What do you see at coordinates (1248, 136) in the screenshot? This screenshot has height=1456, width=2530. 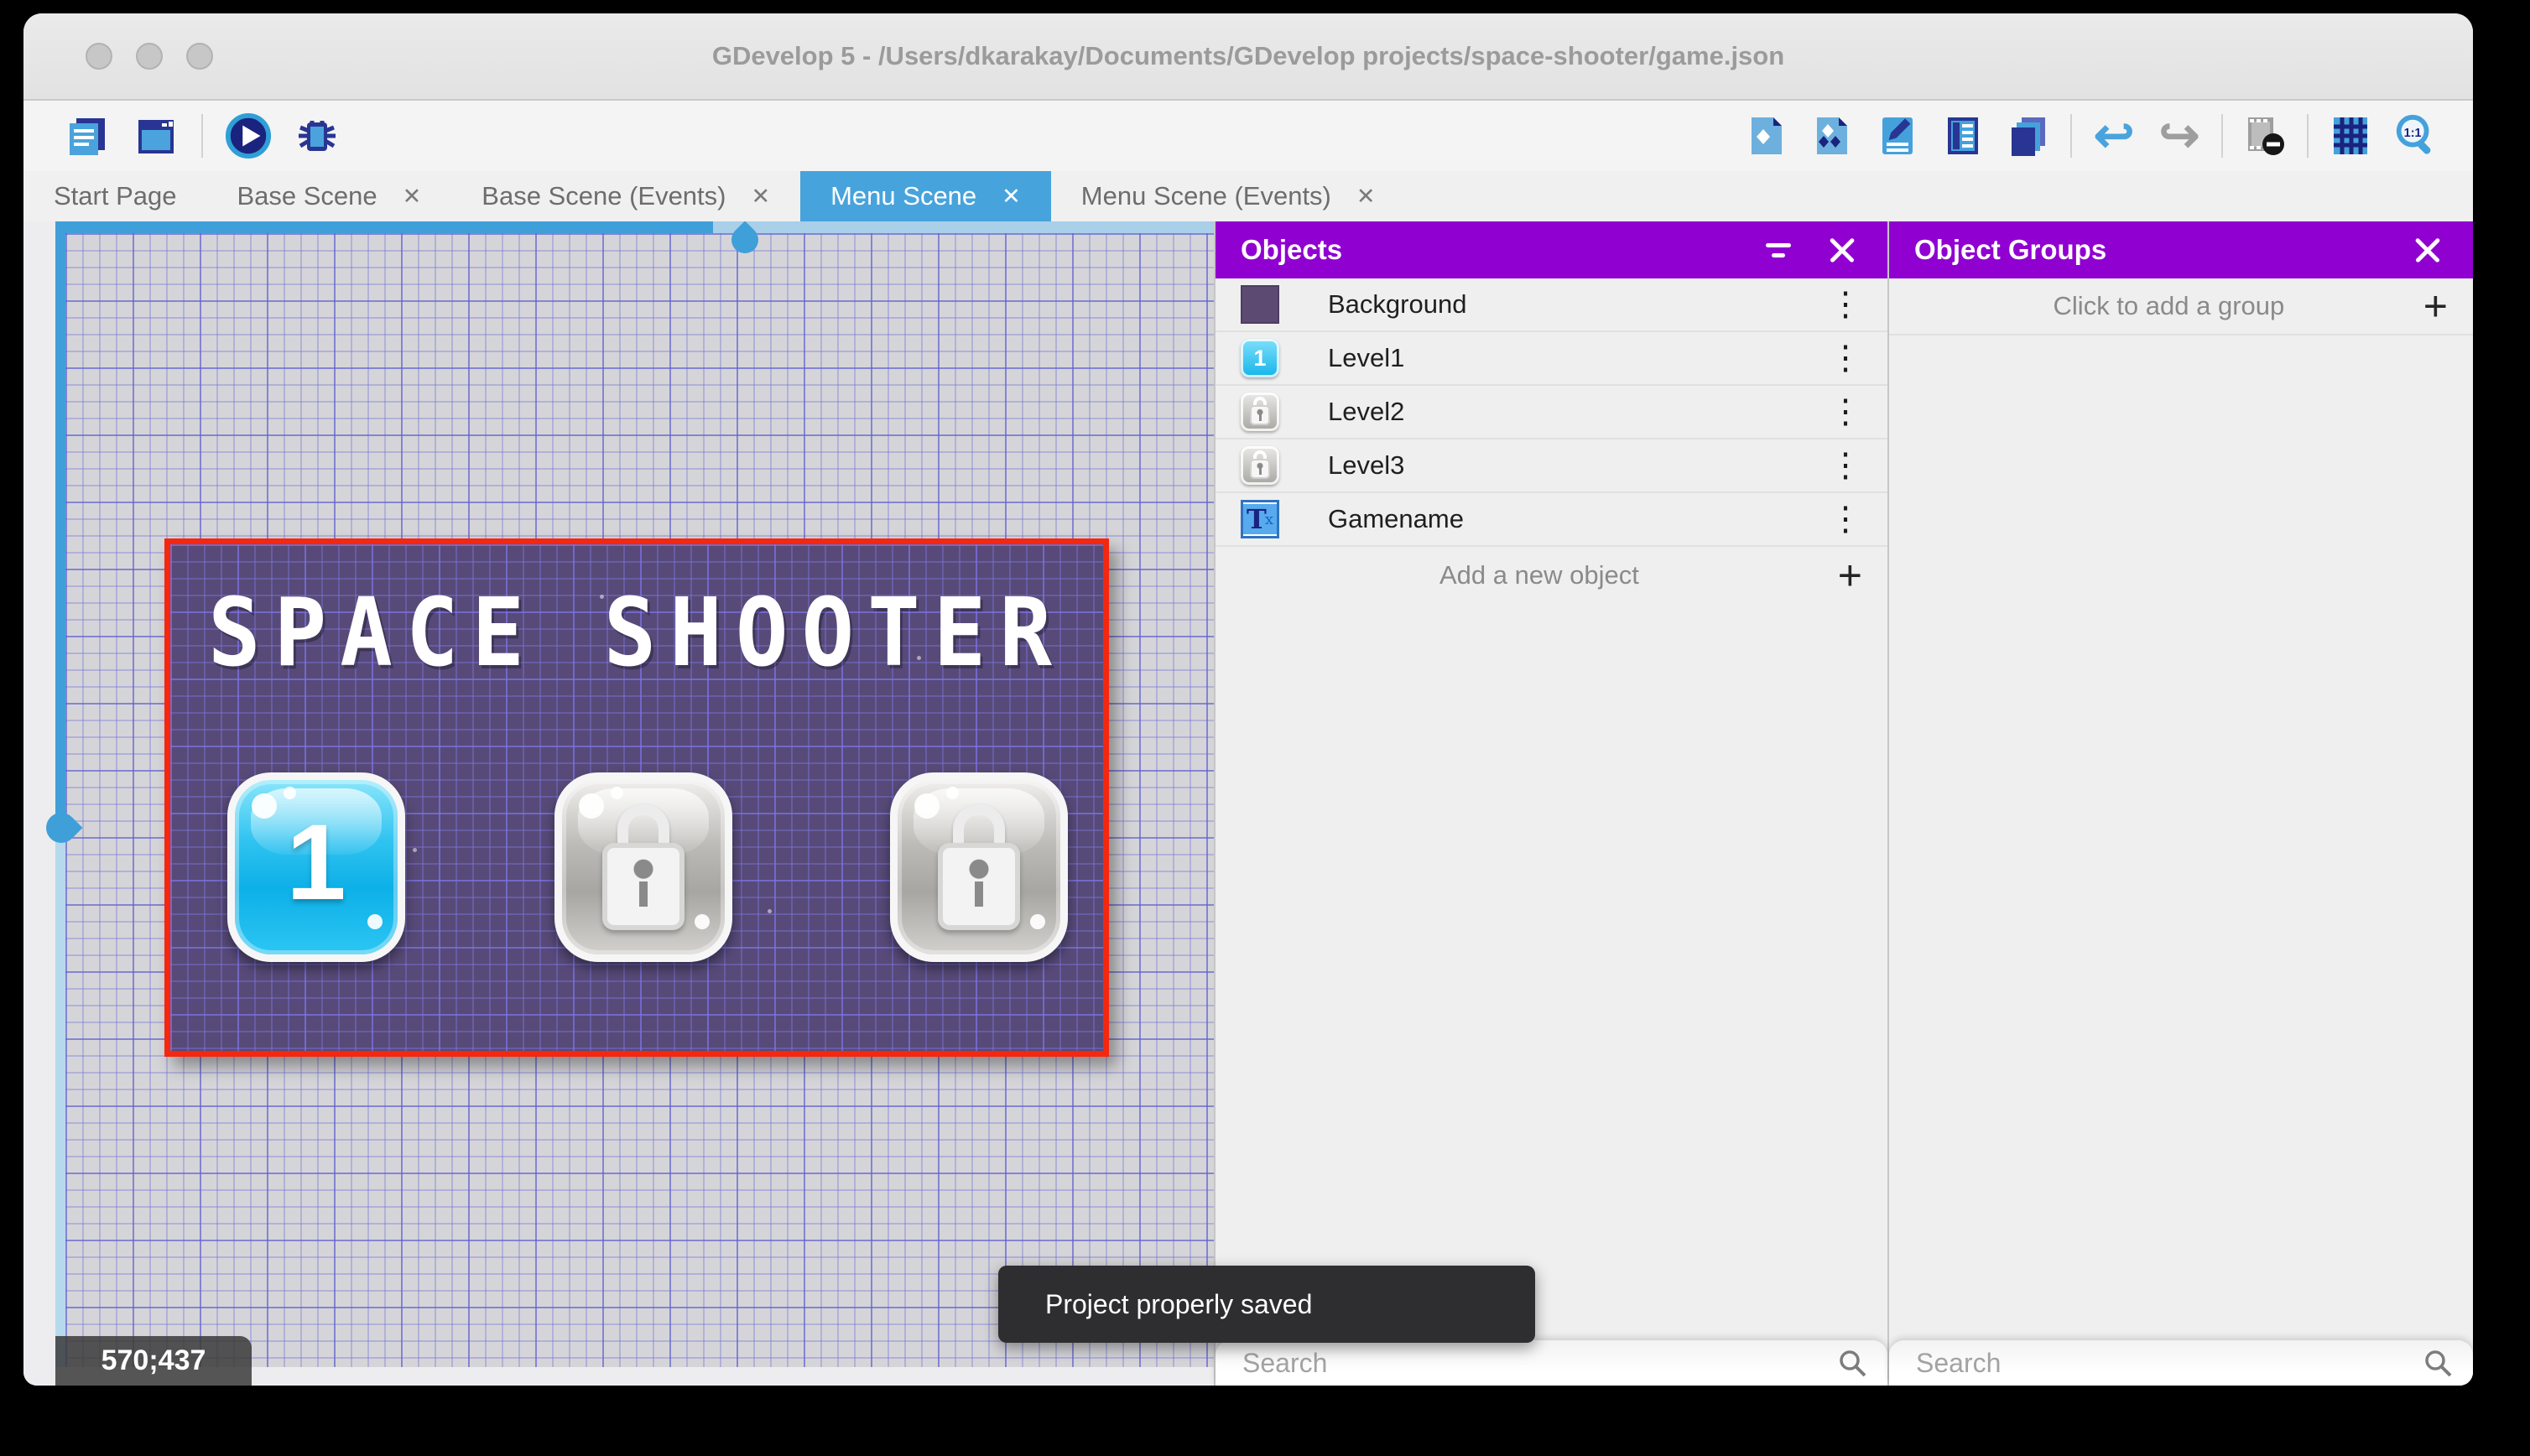 I see `toolbar: ↩ ↪ 1:1` at bounding box center [1248, 136].